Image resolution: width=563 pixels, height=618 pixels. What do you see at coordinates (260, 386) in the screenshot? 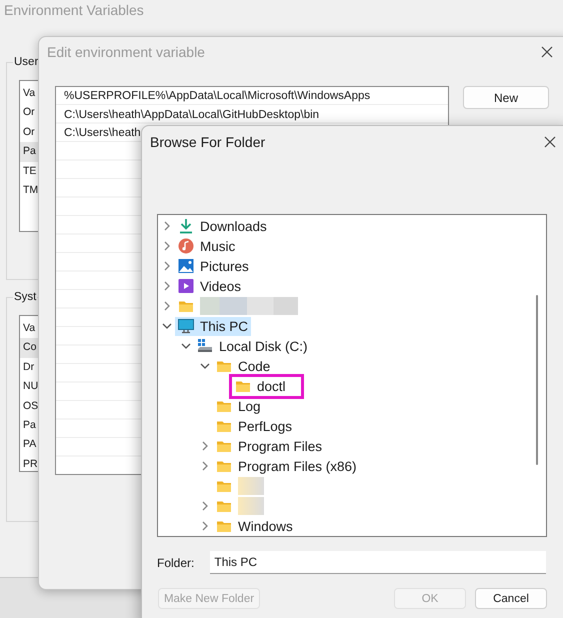
I see `tree-item: doctl` at bounding box center [260, 386].